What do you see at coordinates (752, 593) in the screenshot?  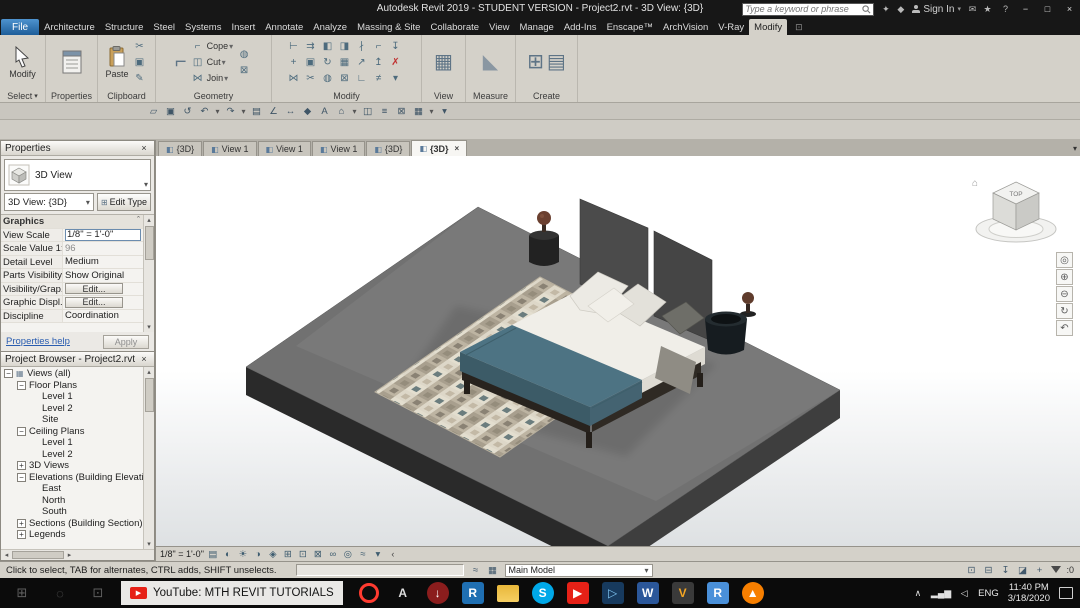 I see `vlc-icon: ▲` at bounding box center [752, 593].